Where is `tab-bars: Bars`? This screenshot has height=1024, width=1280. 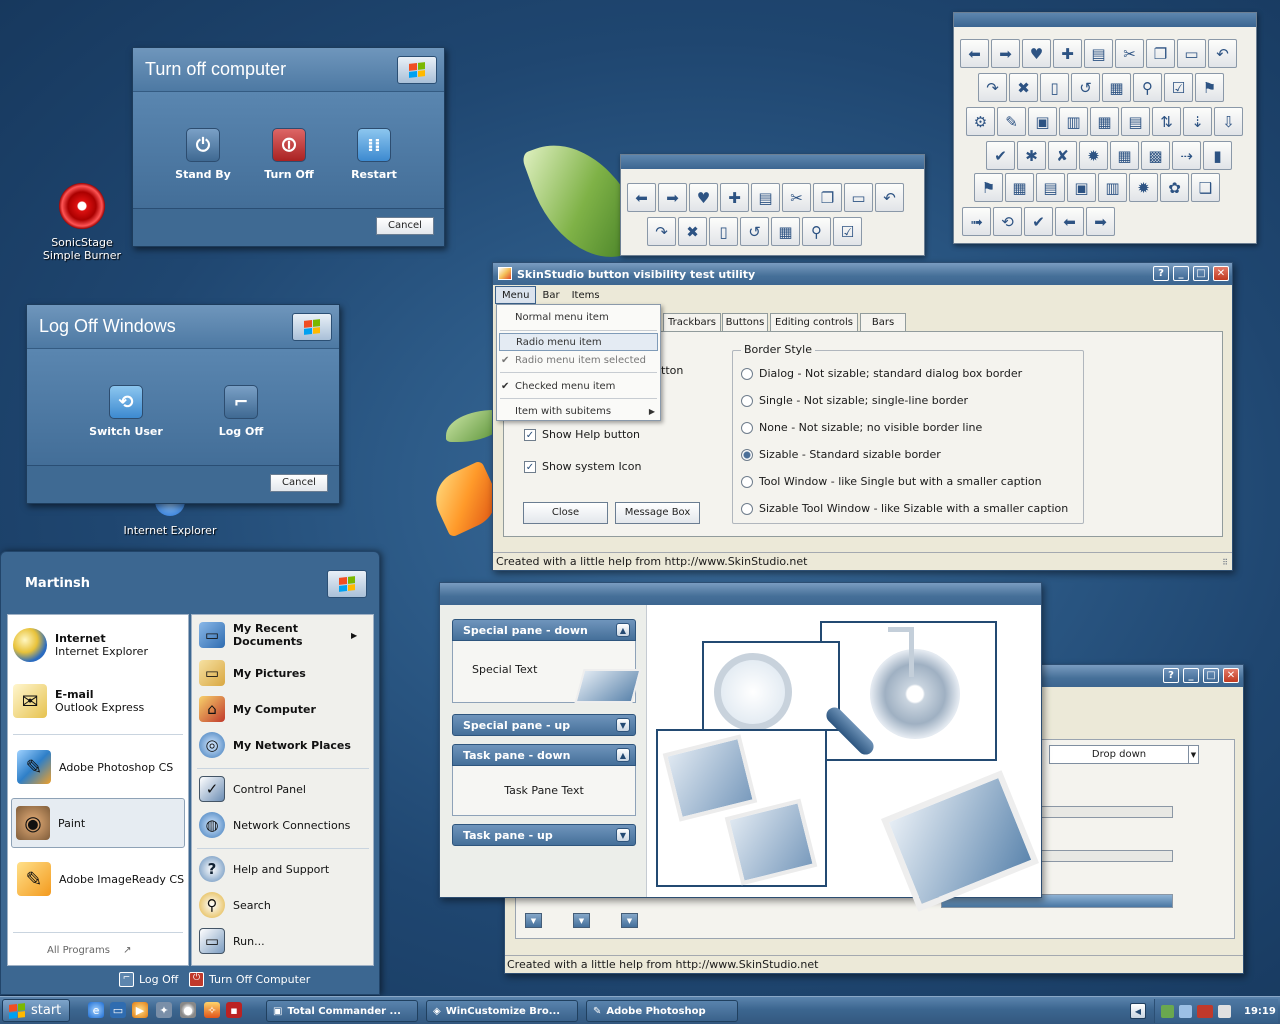 tab-bars: Bars is located at coordinates (883, 322).